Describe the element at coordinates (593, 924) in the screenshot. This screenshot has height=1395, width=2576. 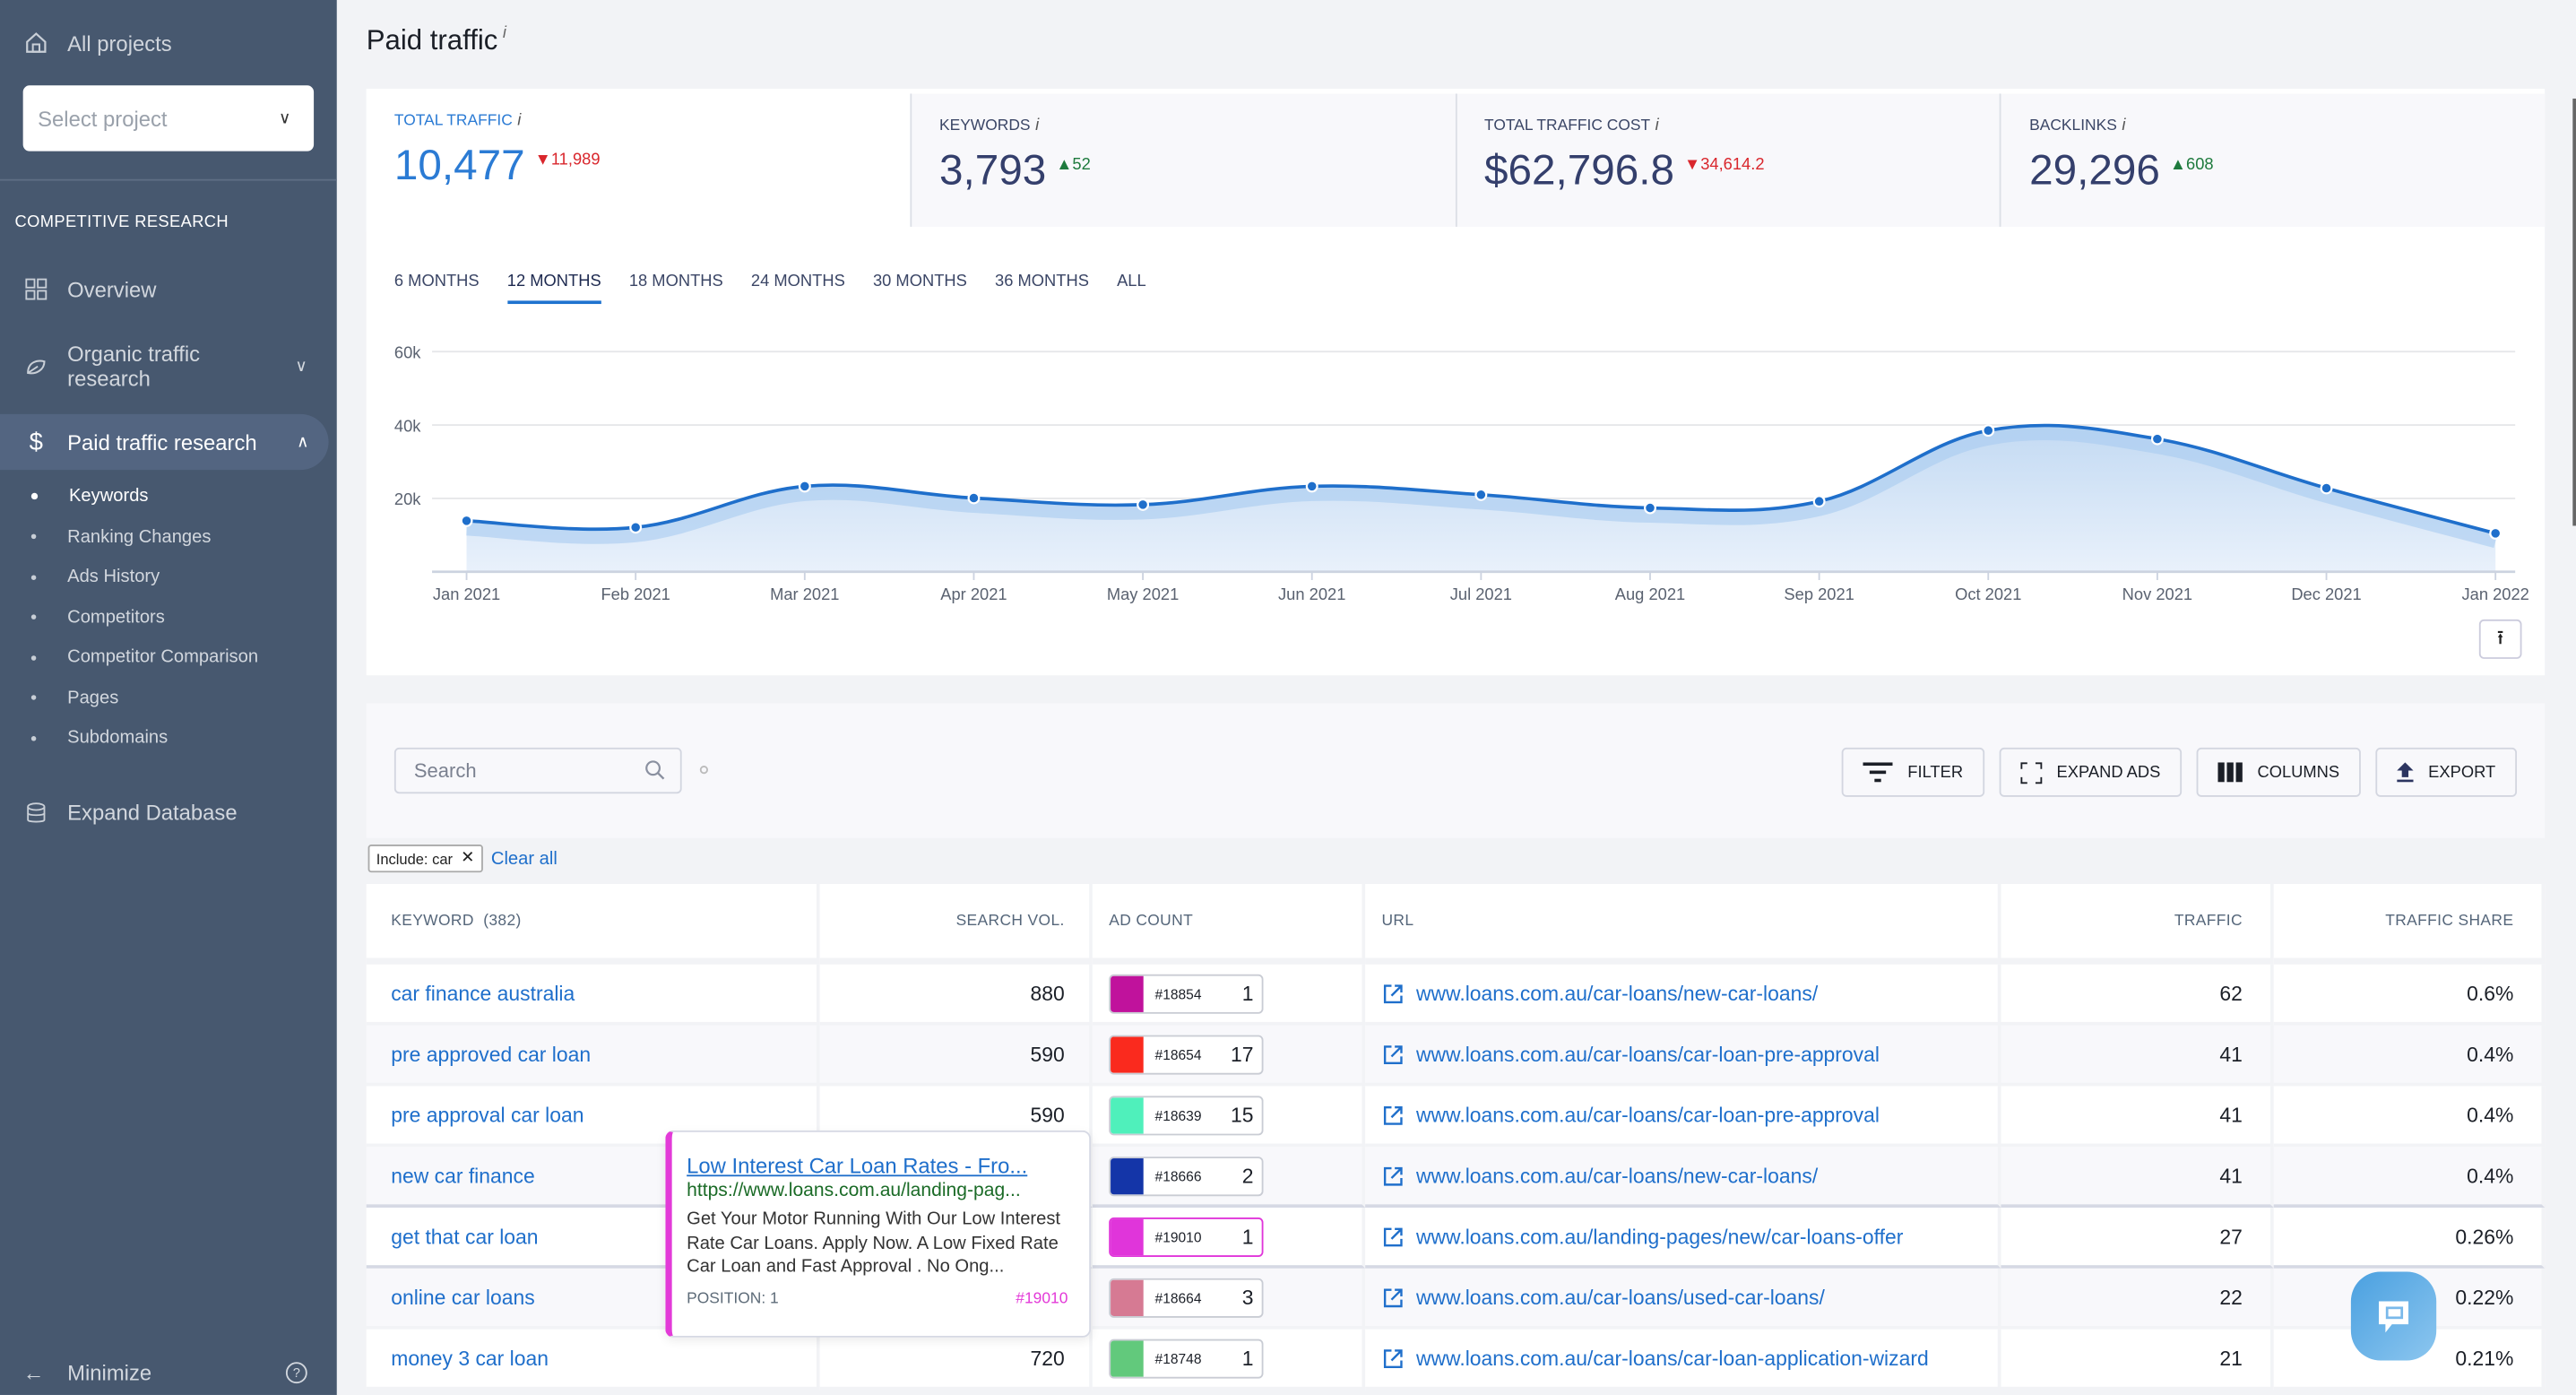
I see `col-keyword: KEYWORD (382)` at that location.